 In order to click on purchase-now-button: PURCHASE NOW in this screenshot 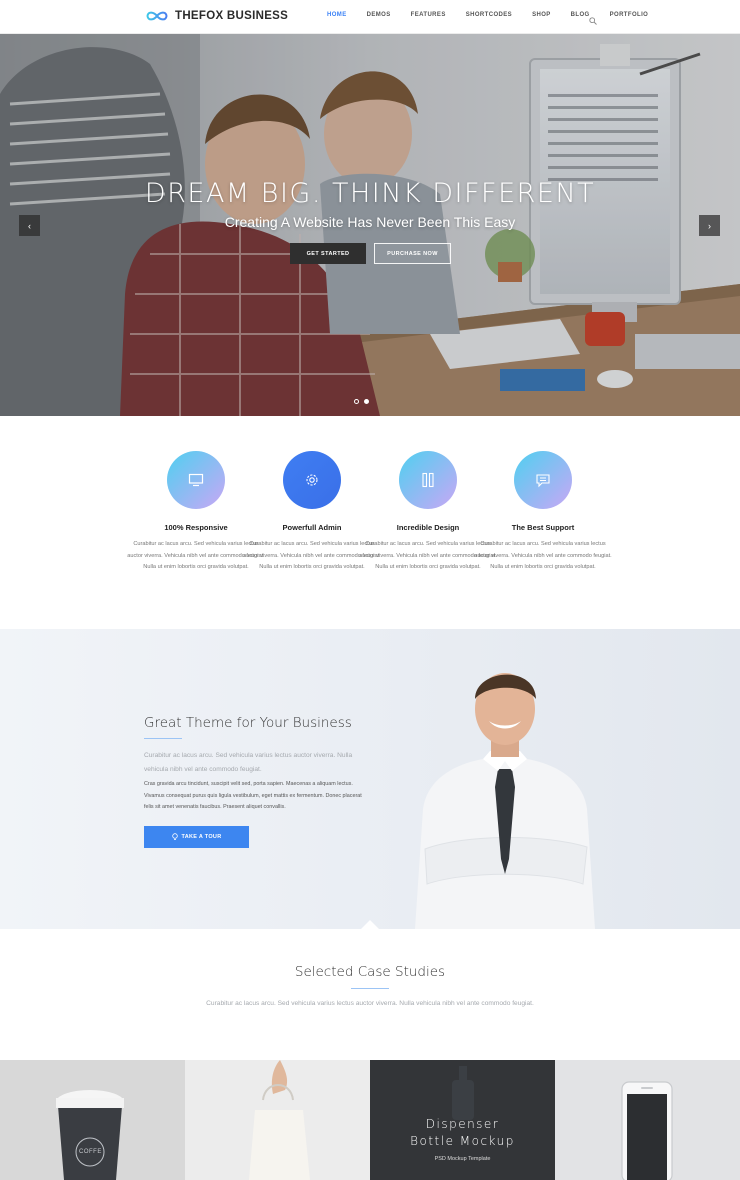, I will do `click(412, 253)`.